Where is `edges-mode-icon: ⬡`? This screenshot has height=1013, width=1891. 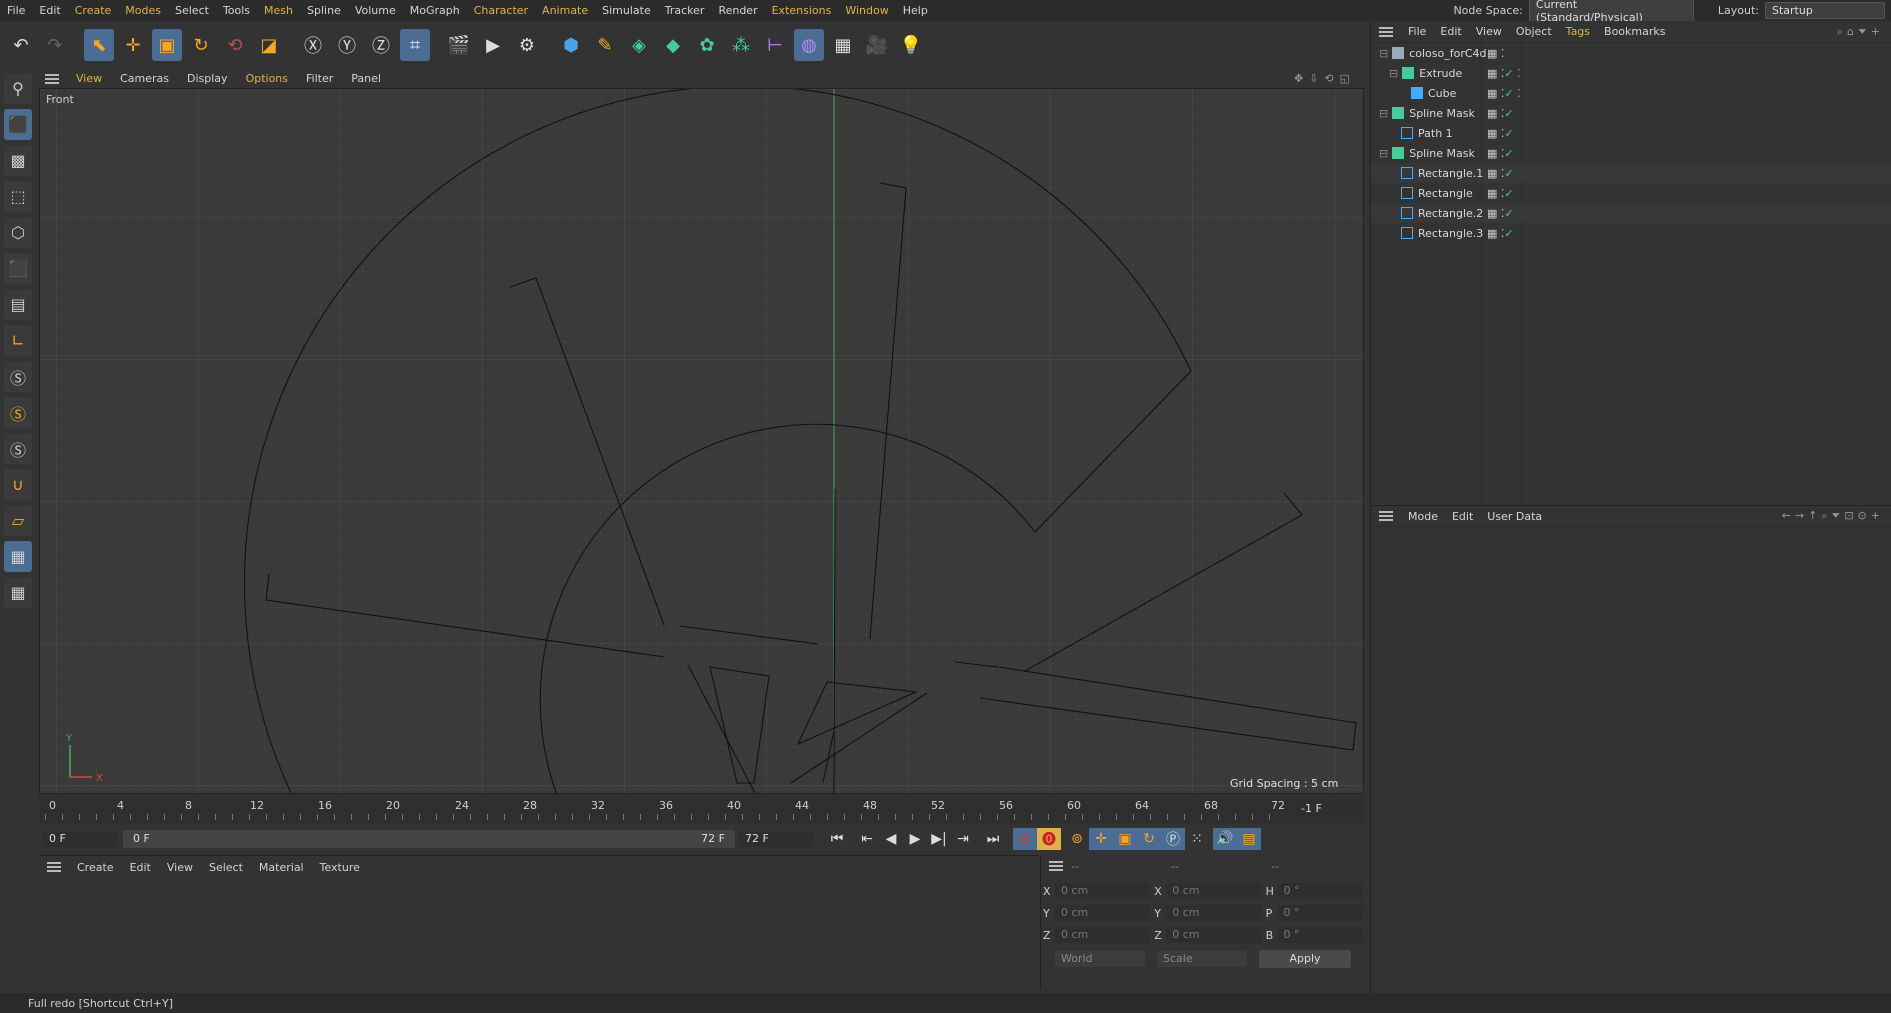 edges-mode-icon: ⬡ is located at coordinates (18, 232).